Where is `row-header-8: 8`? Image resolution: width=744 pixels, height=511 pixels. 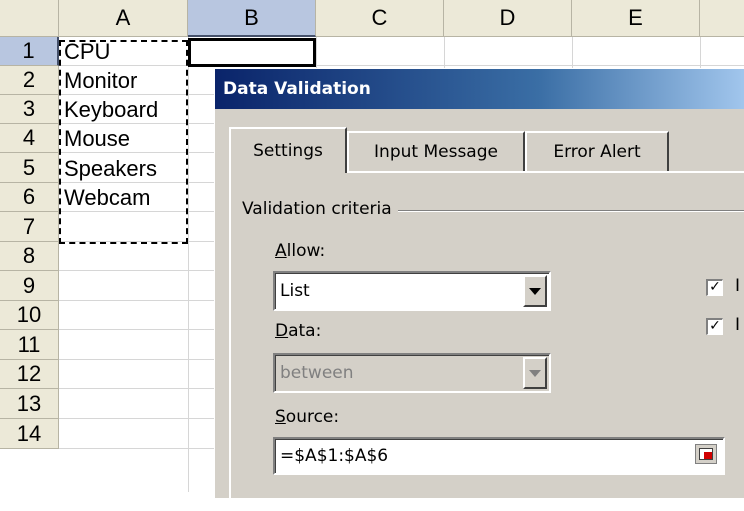 row-header-8: 8 is located at coordinates (29, 256).